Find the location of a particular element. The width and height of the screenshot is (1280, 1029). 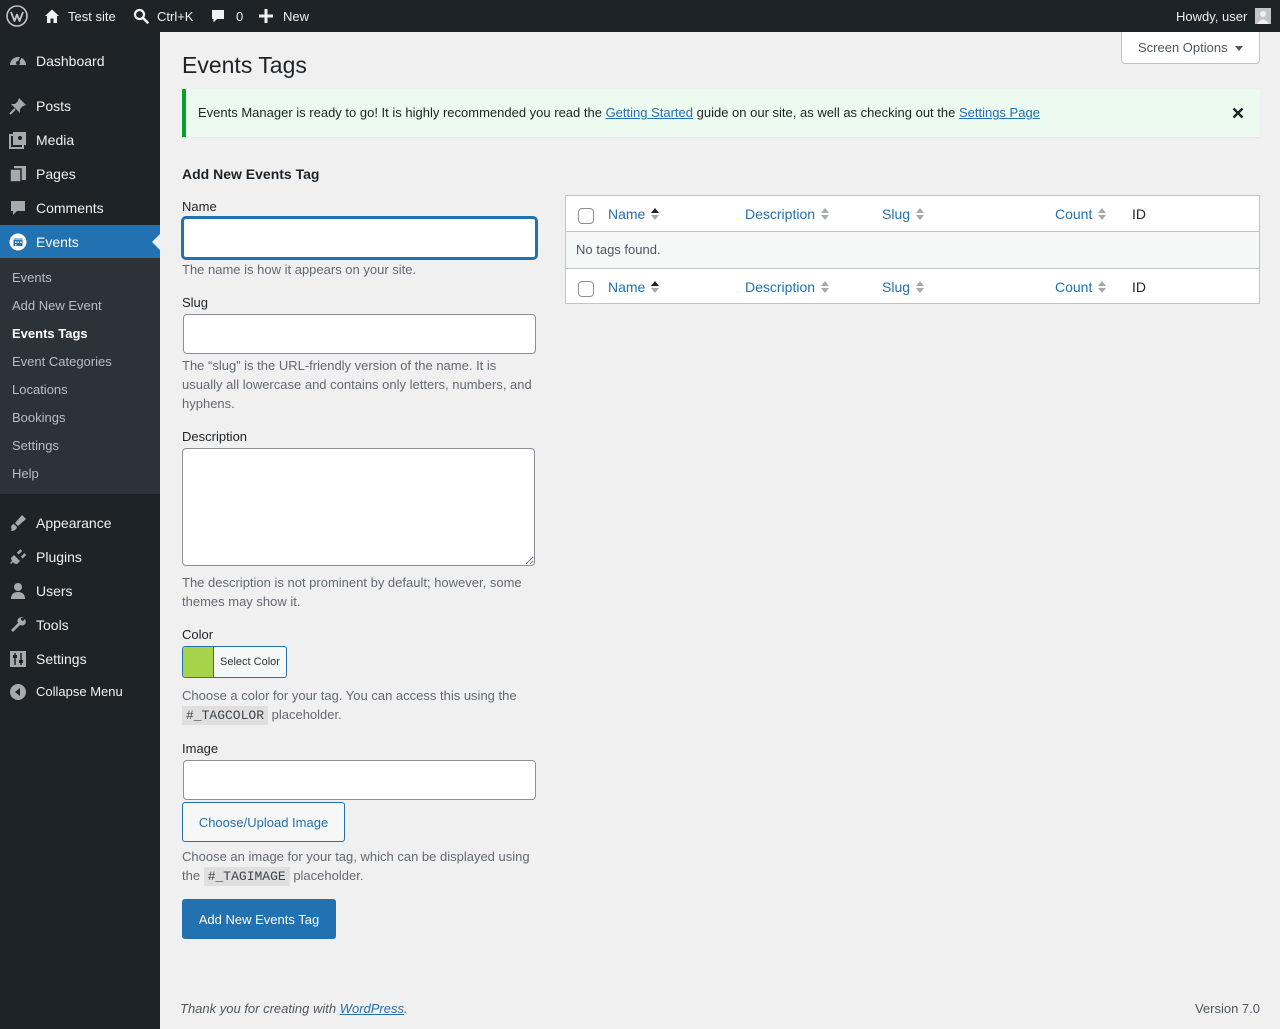

menu-label: Dashboard is located at coordinates (70, 61).